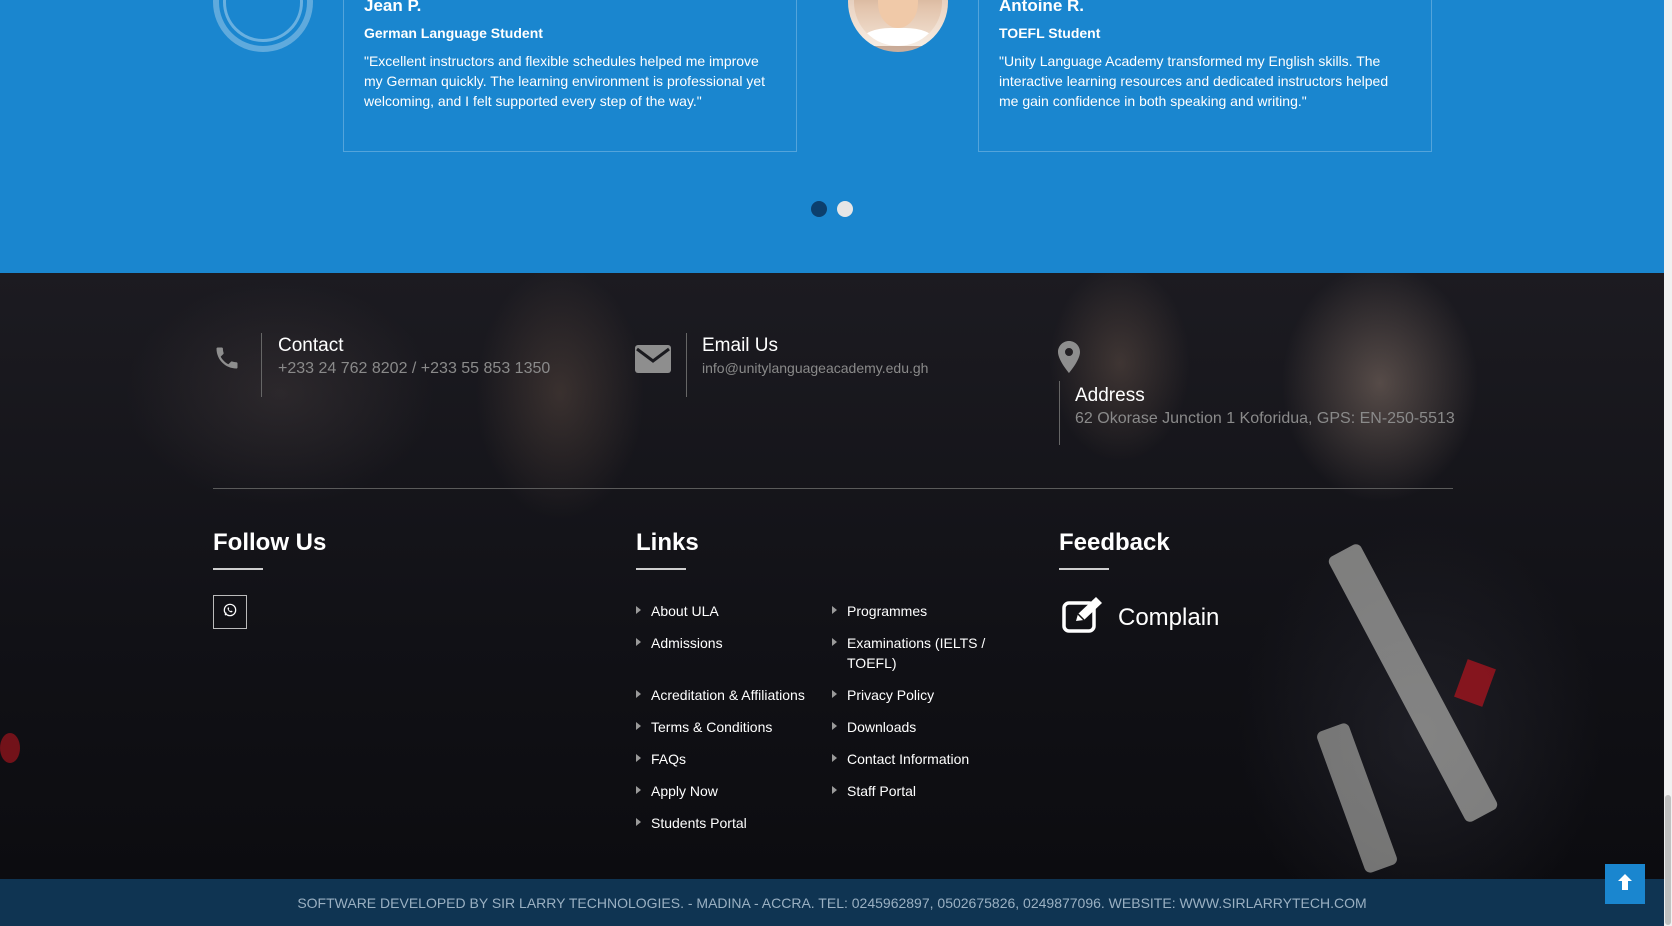  I want to click on footer-link-about: About ULA, so click(677, 611).